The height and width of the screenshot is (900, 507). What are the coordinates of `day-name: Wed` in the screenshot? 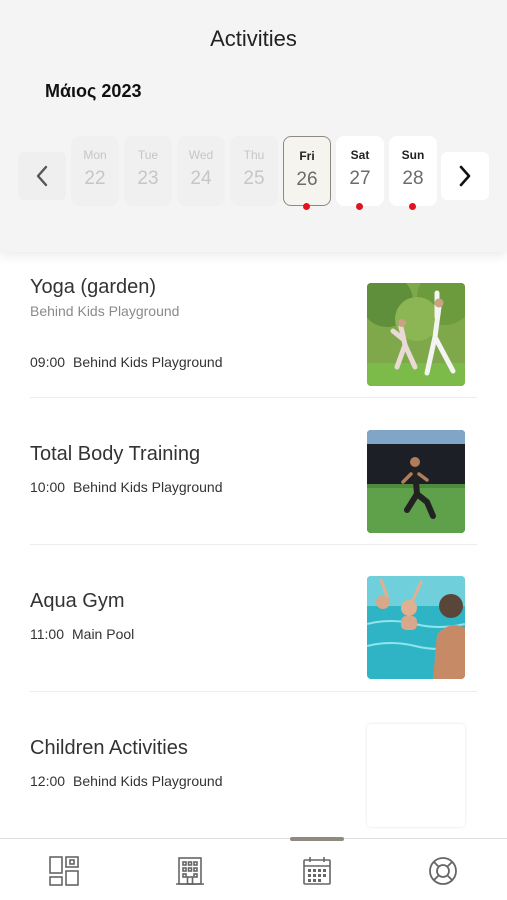 It's located at (201, 155).